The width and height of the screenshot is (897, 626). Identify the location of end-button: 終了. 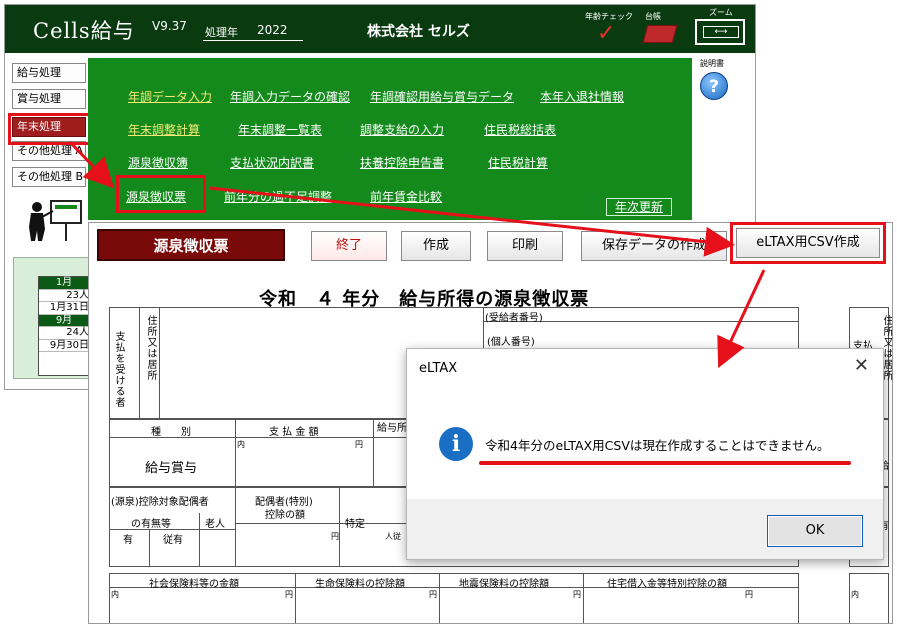
(349, 246).